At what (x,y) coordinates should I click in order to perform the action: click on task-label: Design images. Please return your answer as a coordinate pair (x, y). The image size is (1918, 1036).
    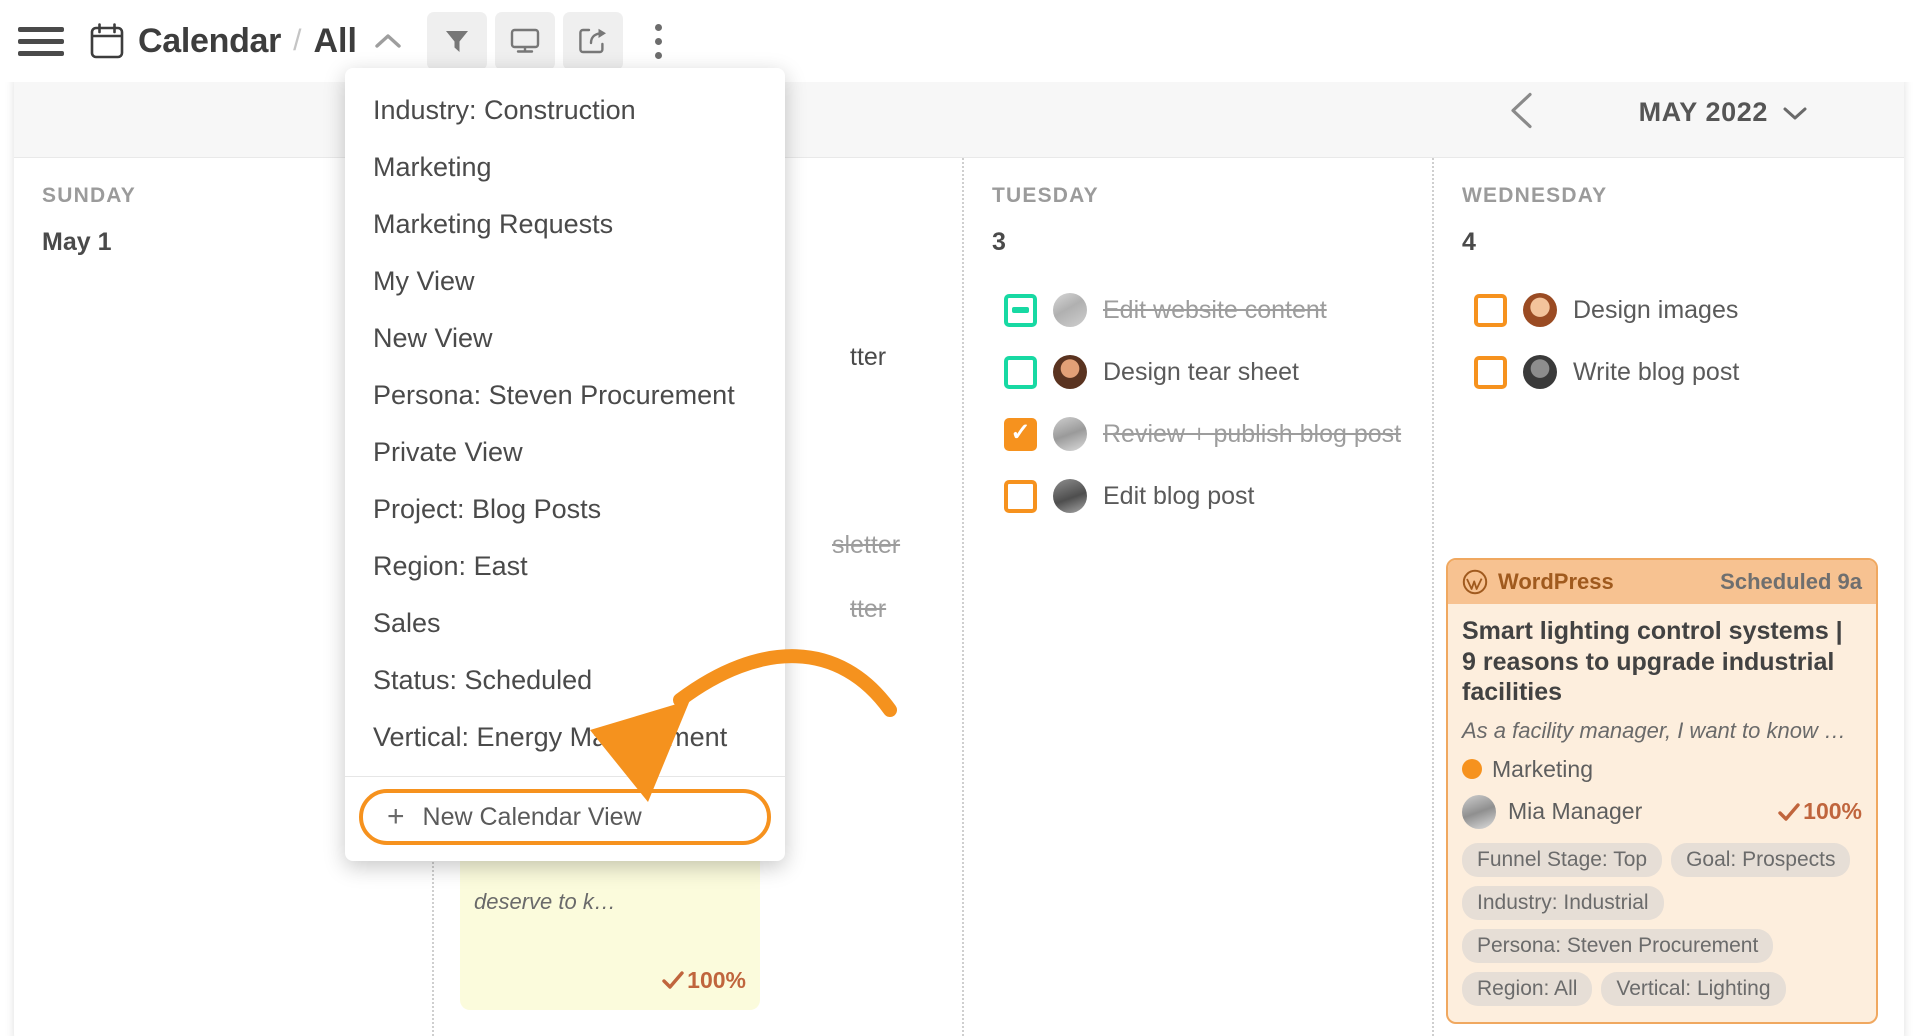
    Looking at the image, I should click on (1656, 309).